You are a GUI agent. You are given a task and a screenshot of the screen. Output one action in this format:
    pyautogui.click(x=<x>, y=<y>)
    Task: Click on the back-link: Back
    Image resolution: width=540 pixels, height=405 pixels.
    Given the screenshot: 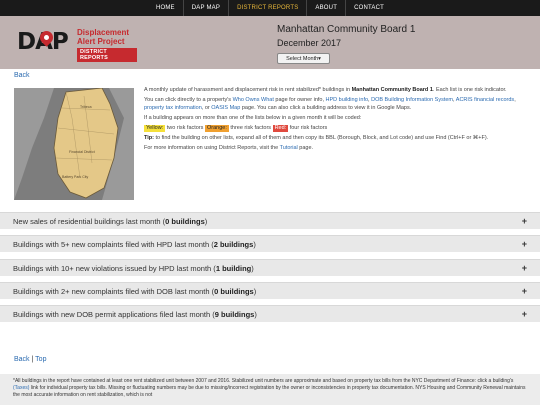 What is the action you would take?
    pyautogui.click(x=22, y=75)
    